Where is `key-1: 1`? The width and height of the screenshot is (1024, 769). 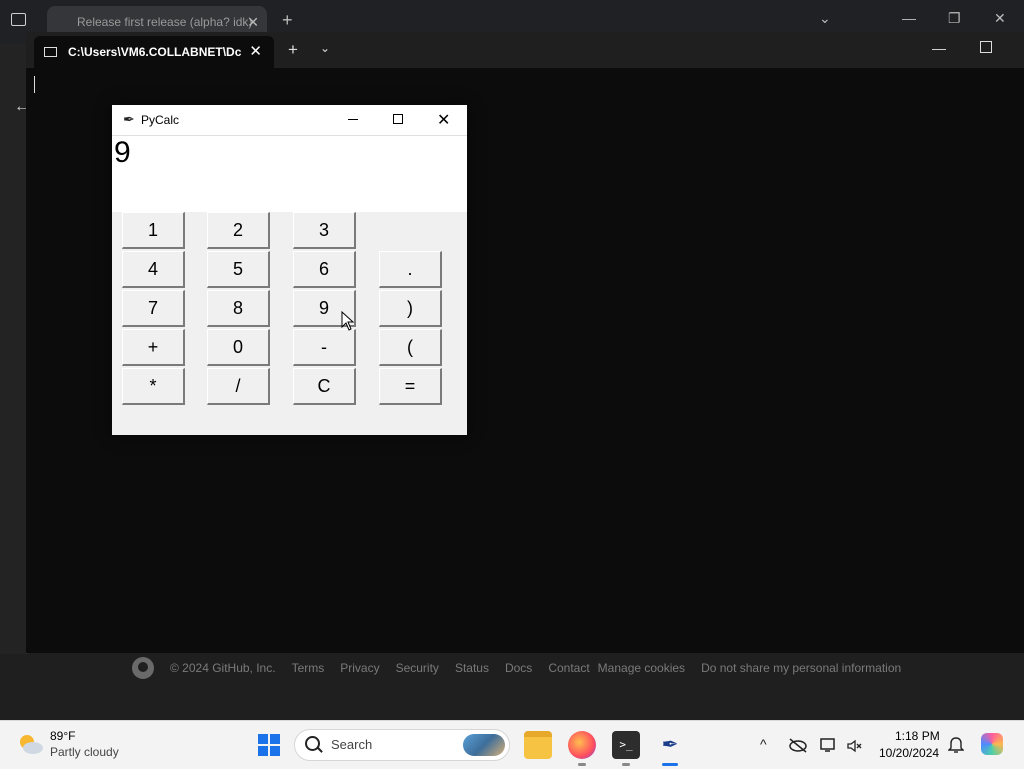 key-1: 1 is located at coordinates (153, 230).